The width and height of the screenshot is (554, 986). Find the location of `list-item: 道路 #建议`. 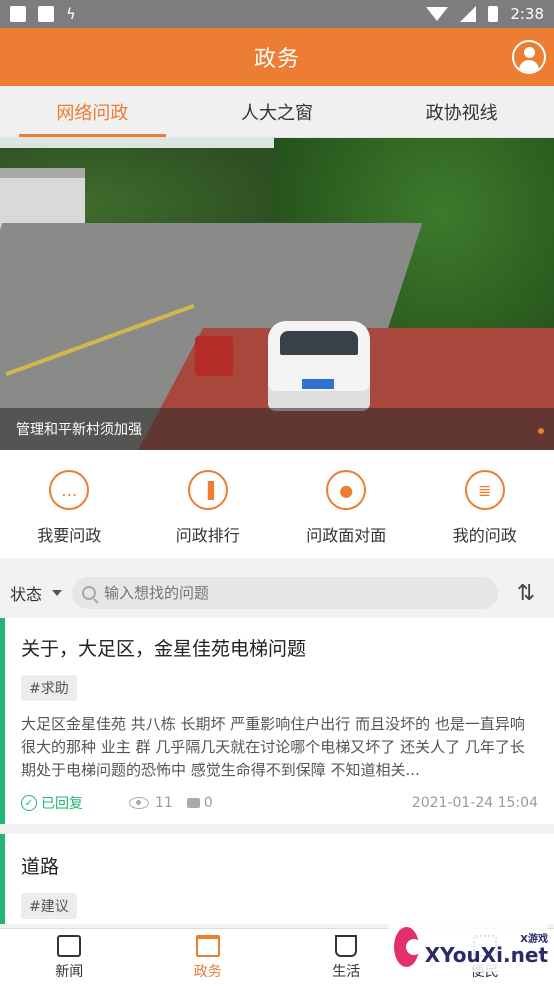

list-item: 道路 #建议 is located at coordinates (277, 879).